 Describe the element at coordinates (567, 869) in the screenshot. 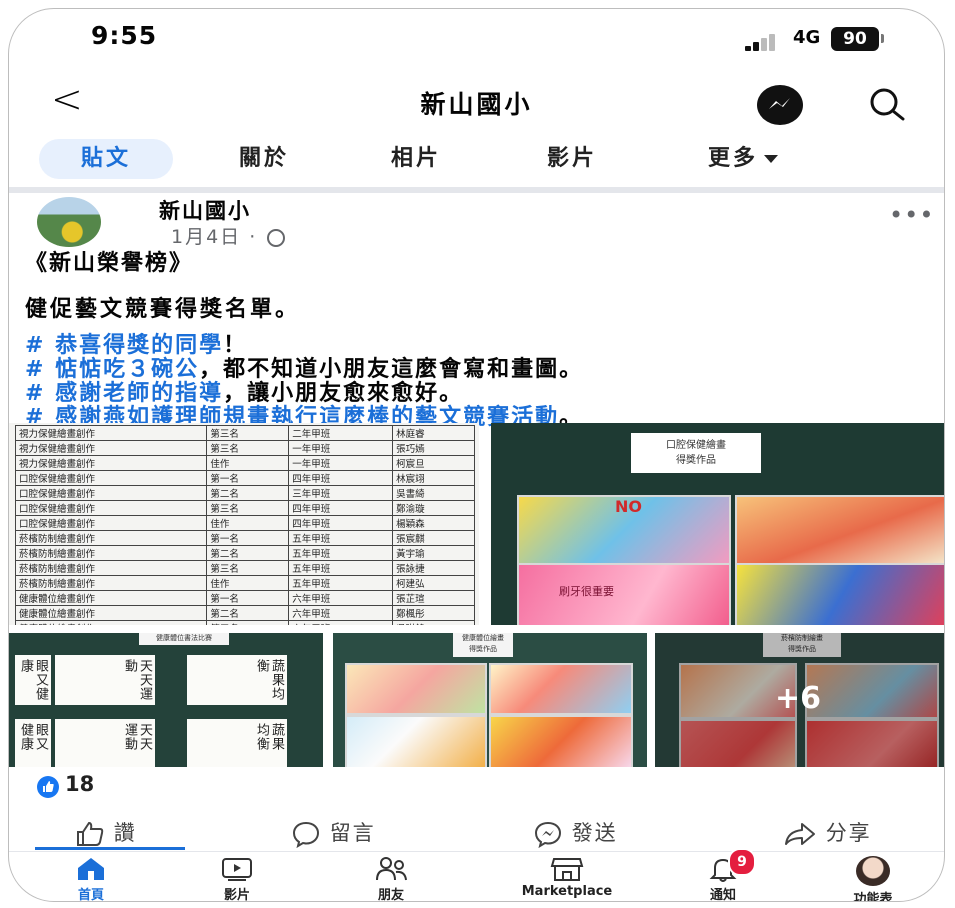

I see `marketplace-icon` at that location.